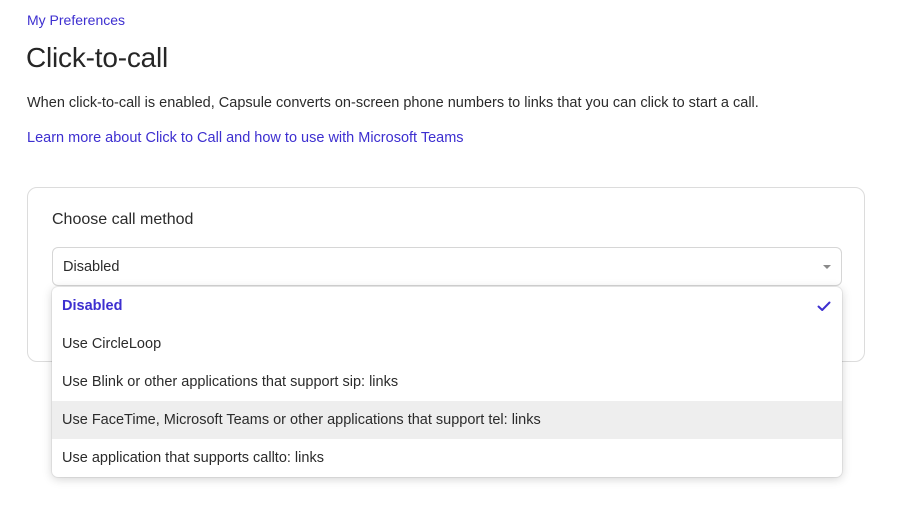 Image resolution: width=897 pixels, height=524 pixels. What do you see at coordinates (824, 306) in the screenshot?
I see `check-icon` at bounding box center [824, 306].